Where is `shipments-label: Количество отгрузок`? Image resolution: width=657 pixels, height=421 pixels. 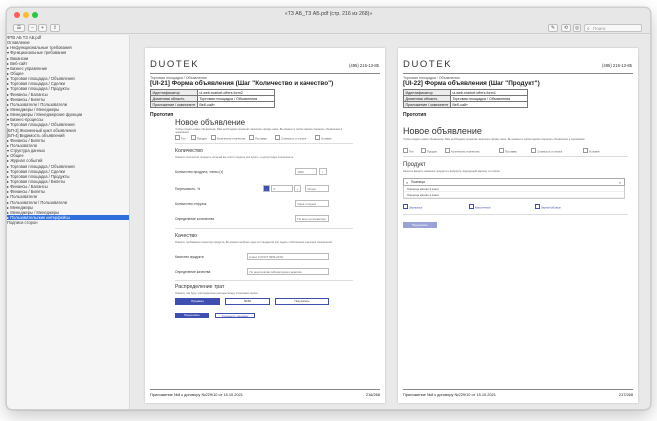 shipments-label: Количество отгрузок is located at coordinates (191, 204).